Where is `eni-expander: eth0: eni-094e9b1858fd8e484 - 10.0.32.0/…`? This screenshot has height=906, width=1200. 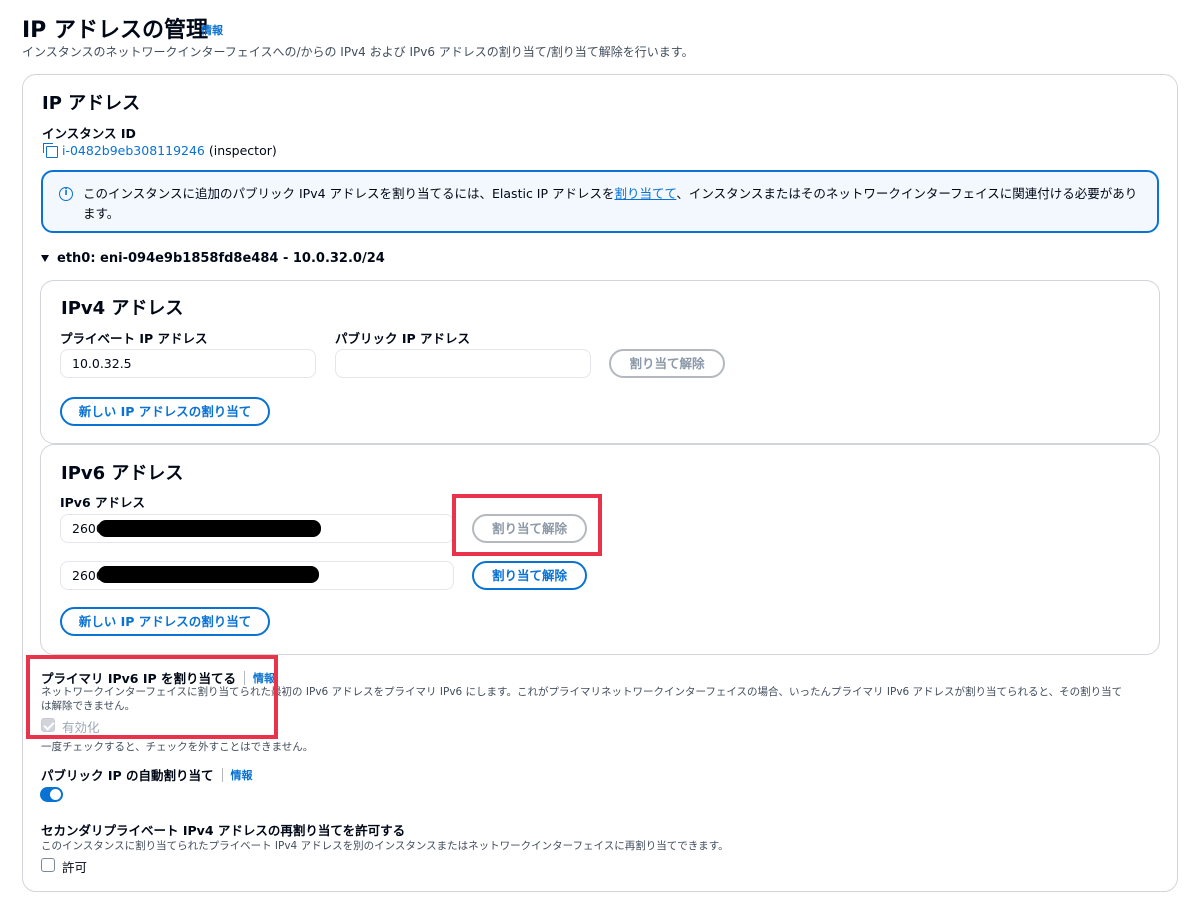
eni-expander: eth0: eni-094e9b1858fd8e484 - 10.0.32.0/… is located at coordinates (213, 258).